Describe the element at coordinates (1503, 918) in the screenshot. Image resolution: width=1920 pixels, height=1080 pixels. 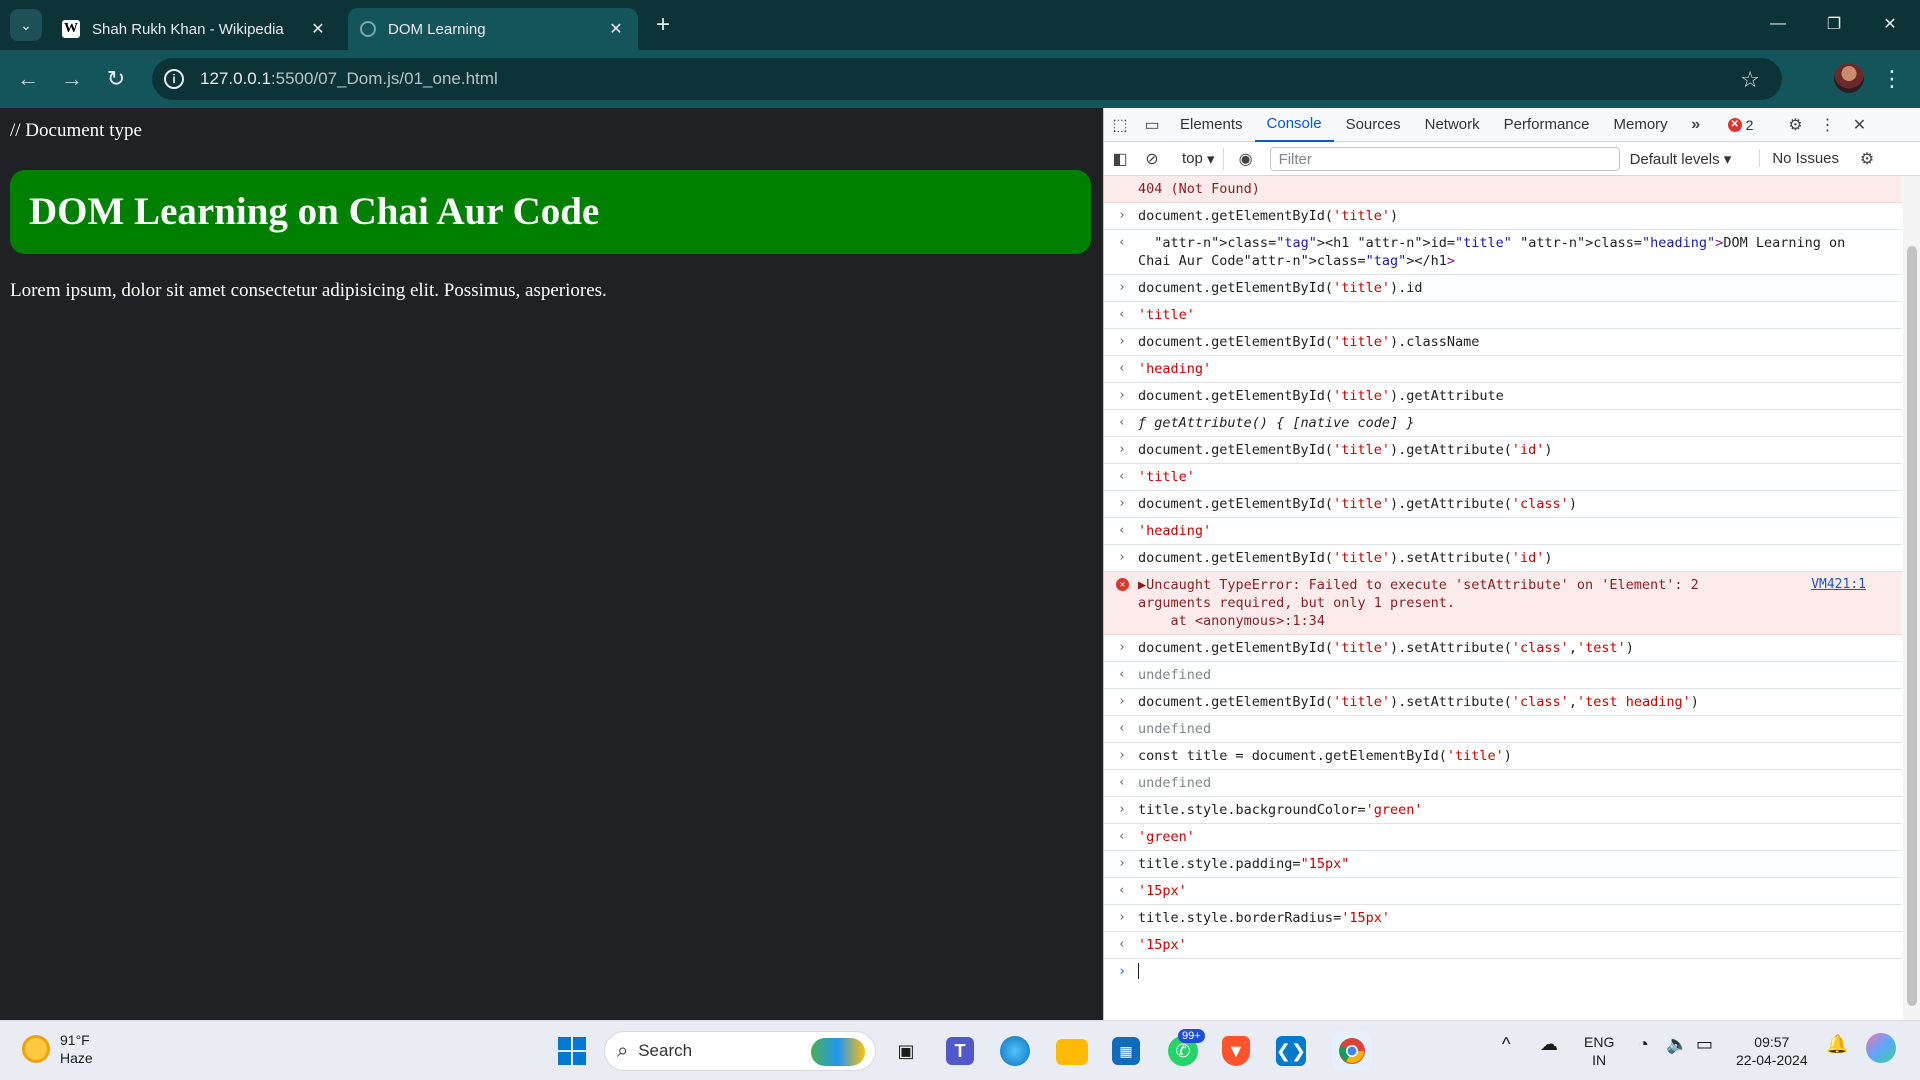
I see `console-input-line: › title.style.borderRadius='15px'` at that location.